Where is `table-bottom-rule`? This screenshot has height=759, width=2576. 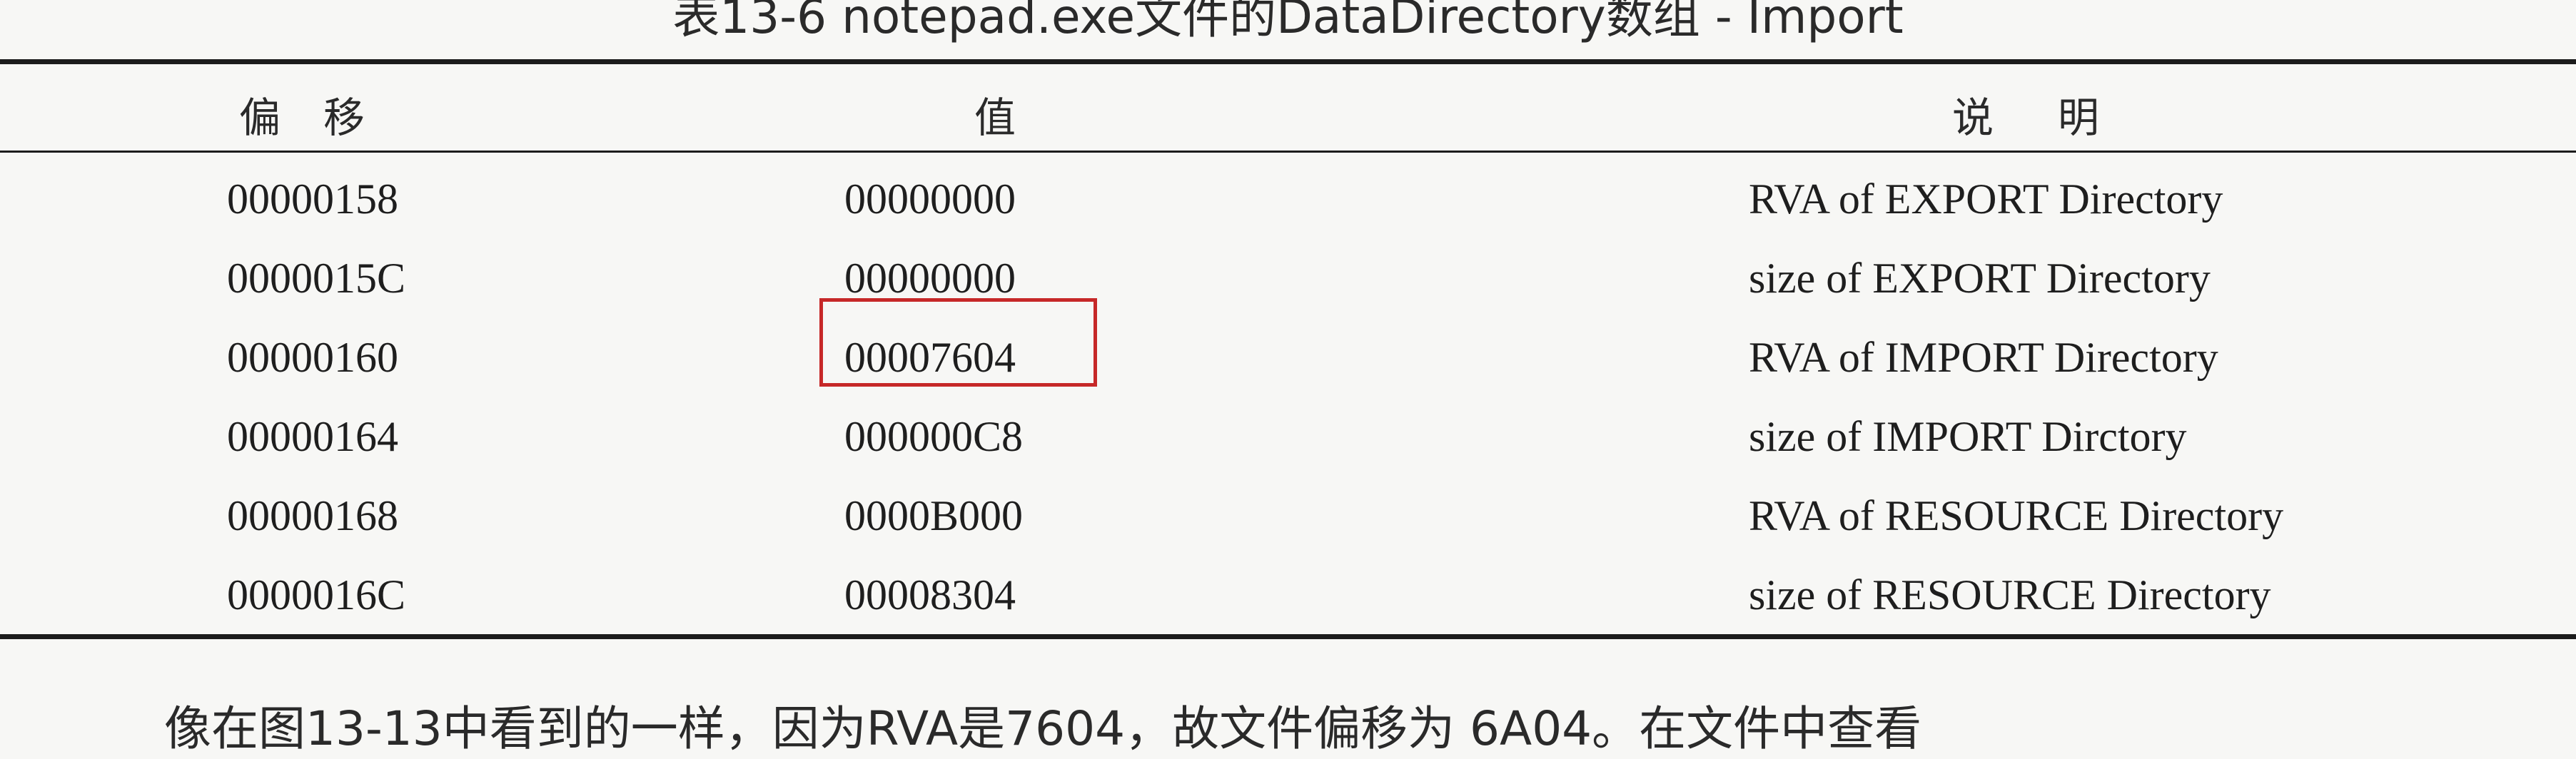
table-bottom-rule is located at coordinates (1288, 637).